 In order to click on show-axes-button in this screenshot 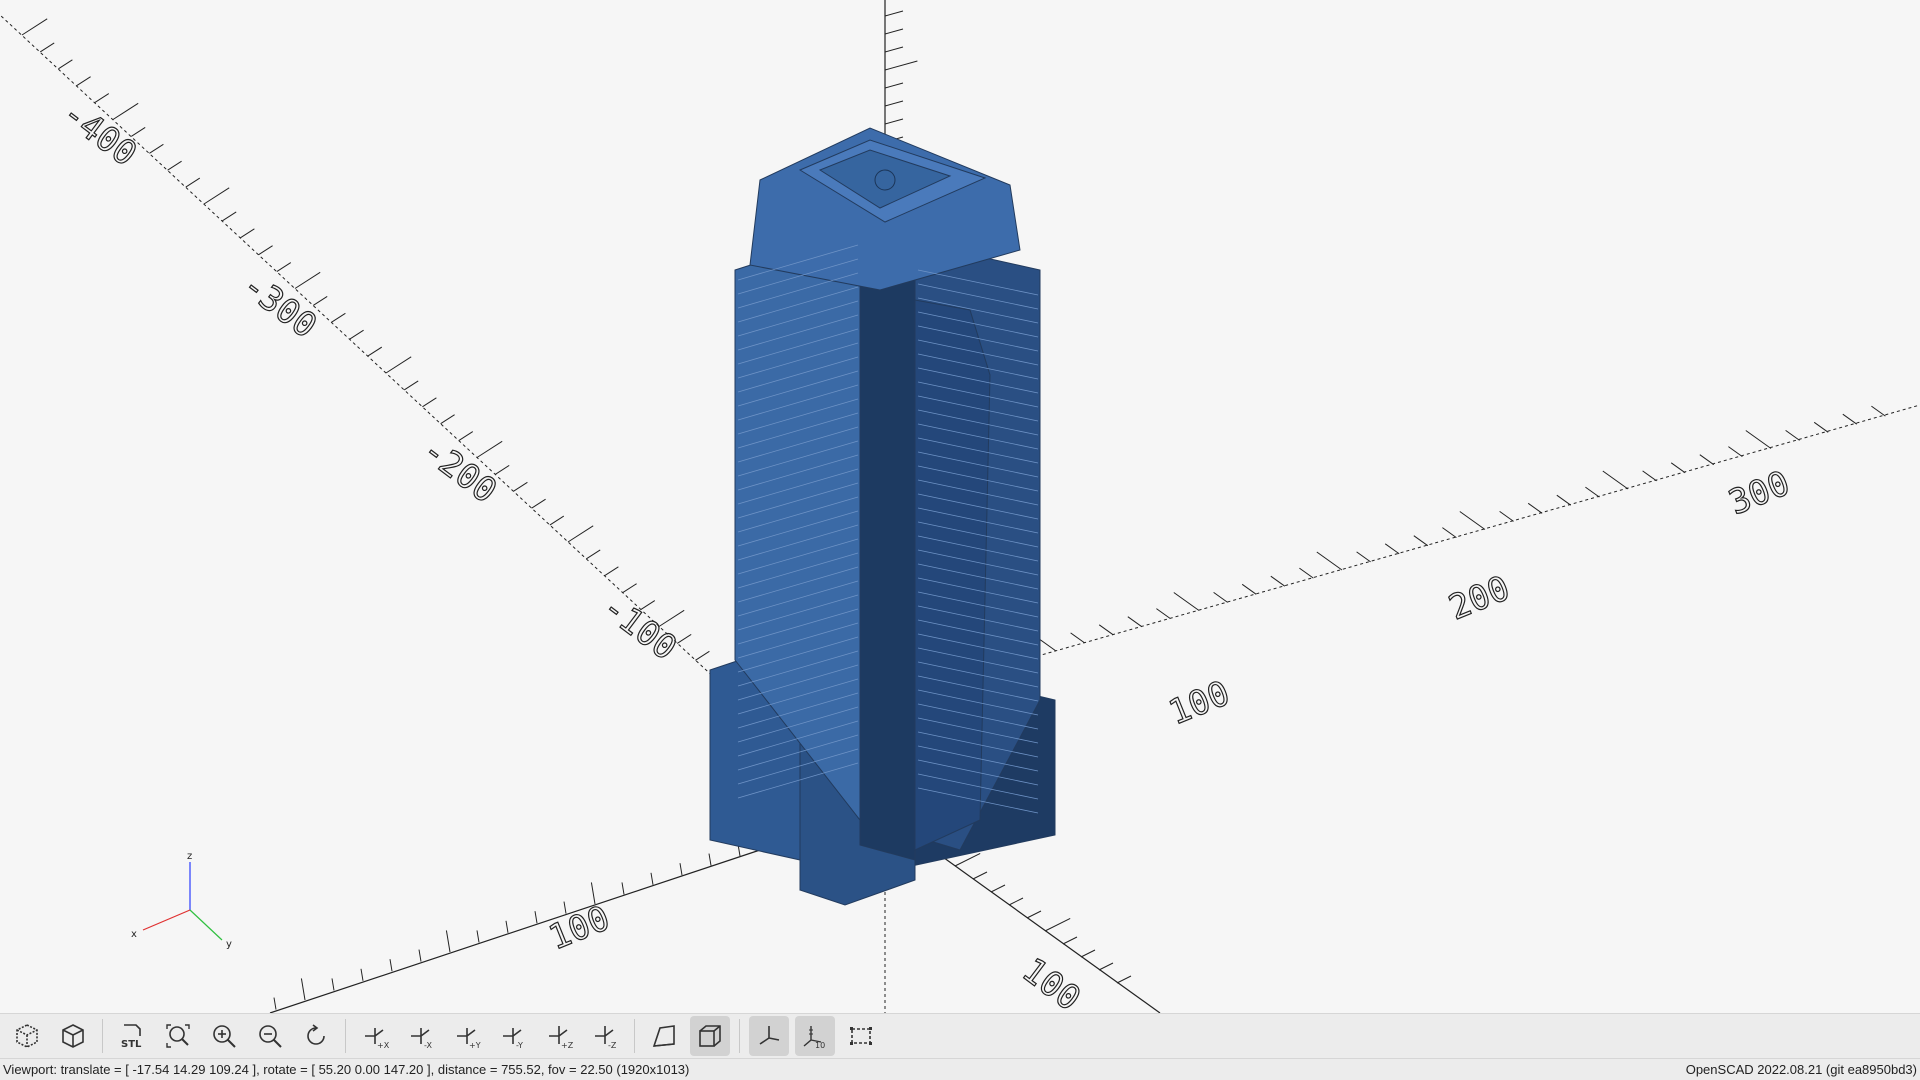, I will do `click(769, 1036)`.